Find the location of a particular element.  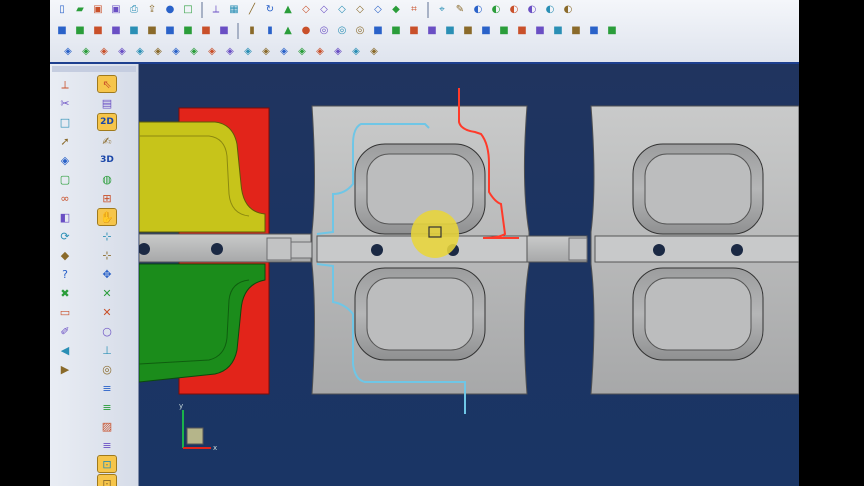

save-icon: ▣ is located at coordinates (116, 10).